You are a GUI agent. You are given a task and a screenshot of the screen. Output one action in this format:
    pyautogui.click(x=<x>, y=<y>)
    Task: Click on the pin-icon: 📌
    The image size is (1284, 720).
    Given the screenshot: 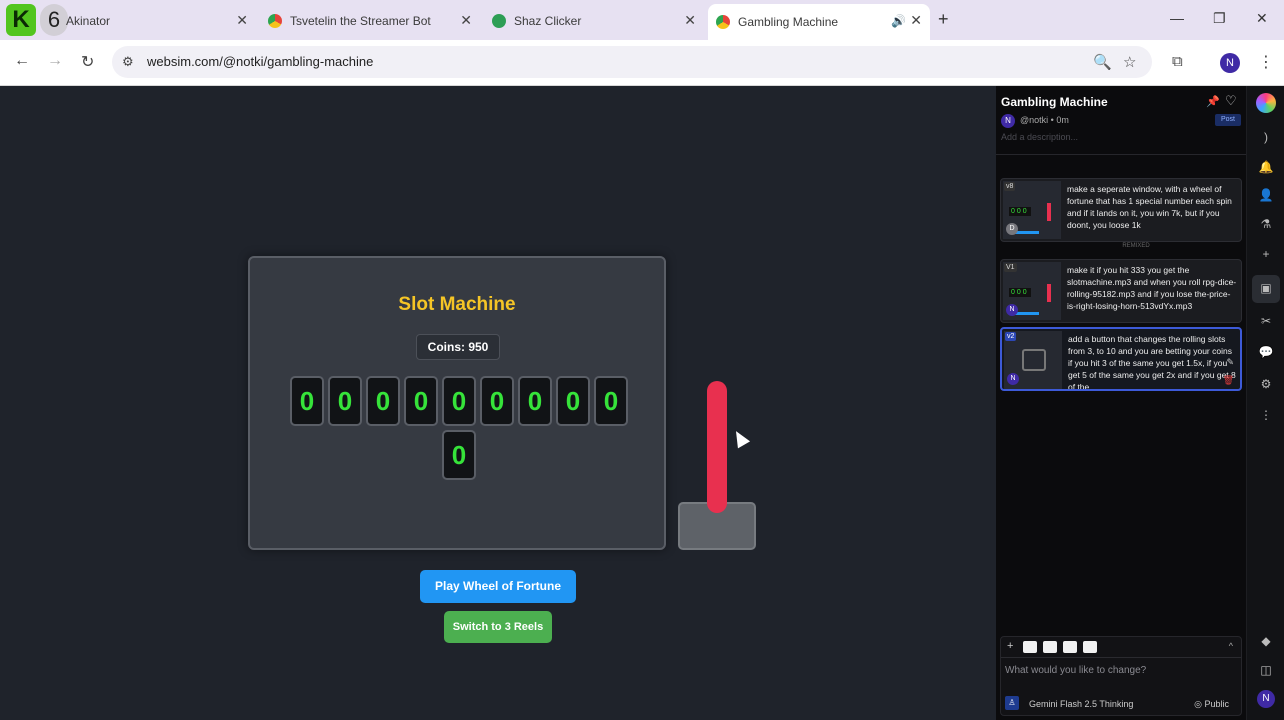 What is the action you would take?
    pyautogui.click(x=1213, y=101)
    